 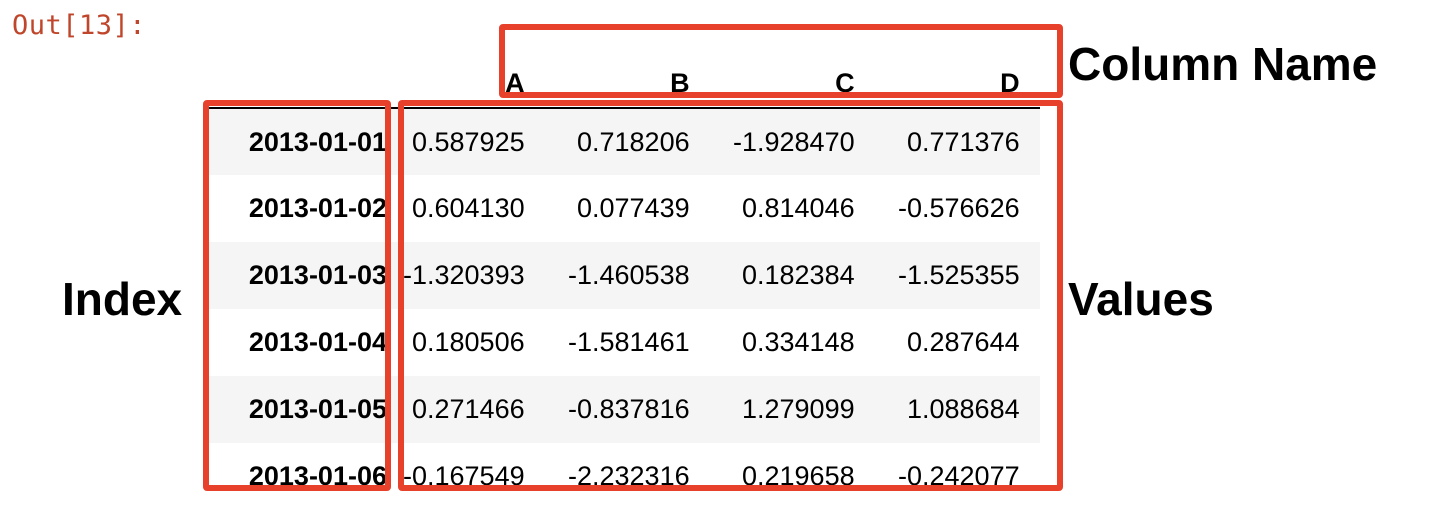 What do you see at coordinates (122, 299) in the screenshot?
I see `index-annotation: Index` at bounding box center [122, 299].